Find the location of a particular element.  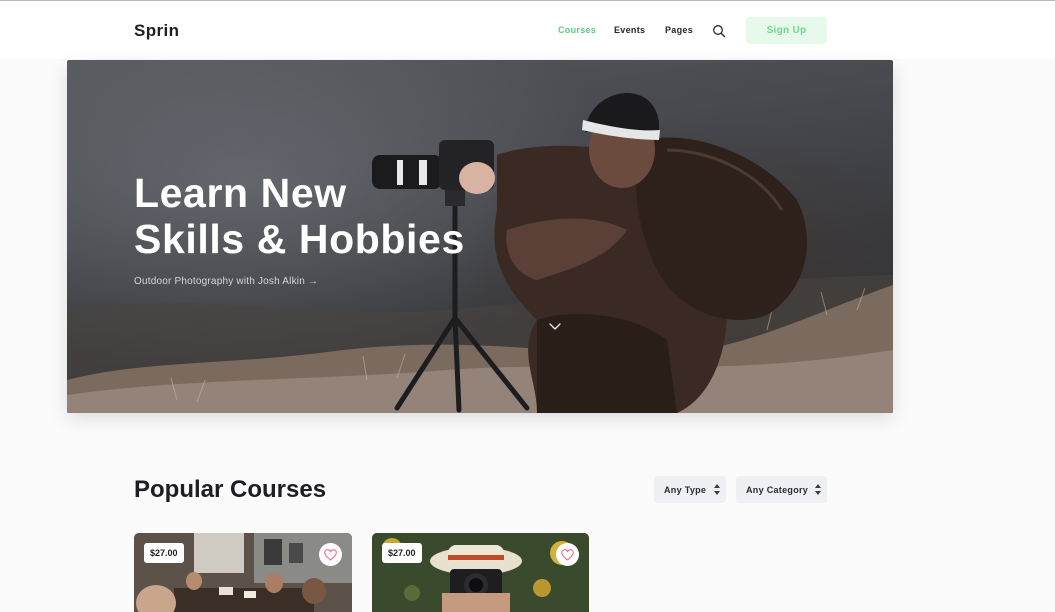

nav-courses: Courses is located at coordinates (577, 30).